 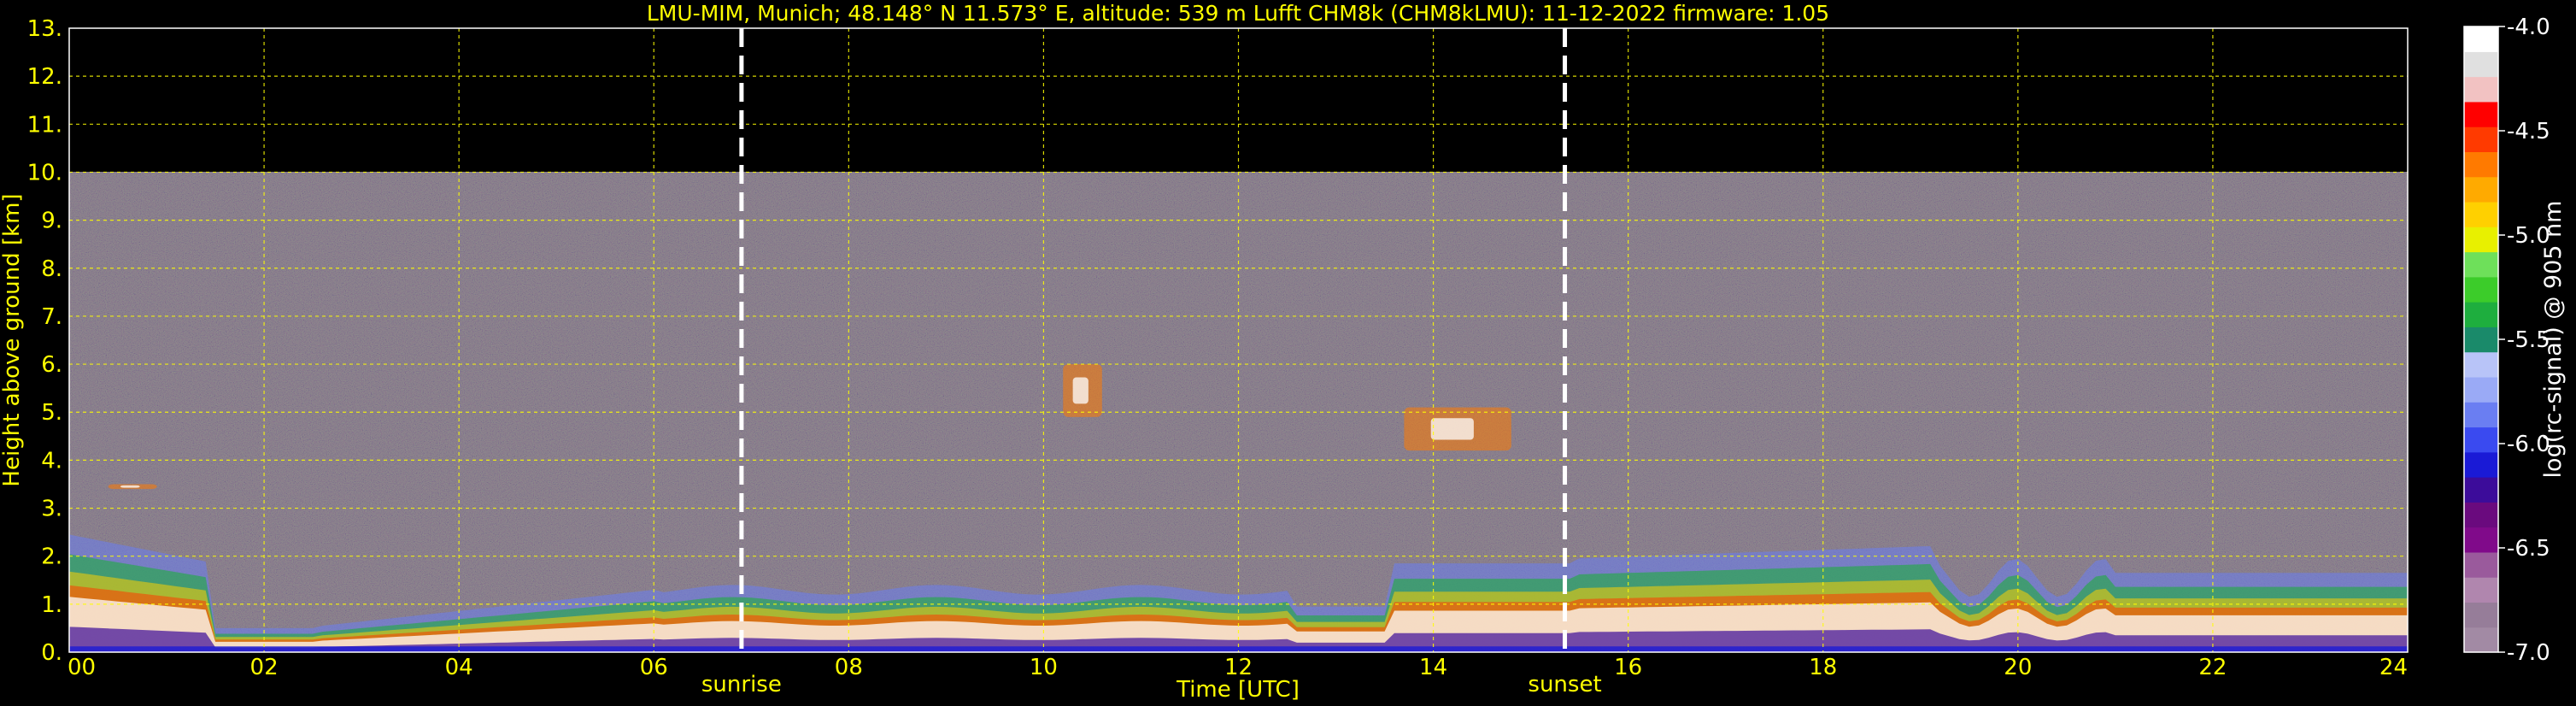 I want to click on y-tick-label: 0., so click(x=51, y=653).